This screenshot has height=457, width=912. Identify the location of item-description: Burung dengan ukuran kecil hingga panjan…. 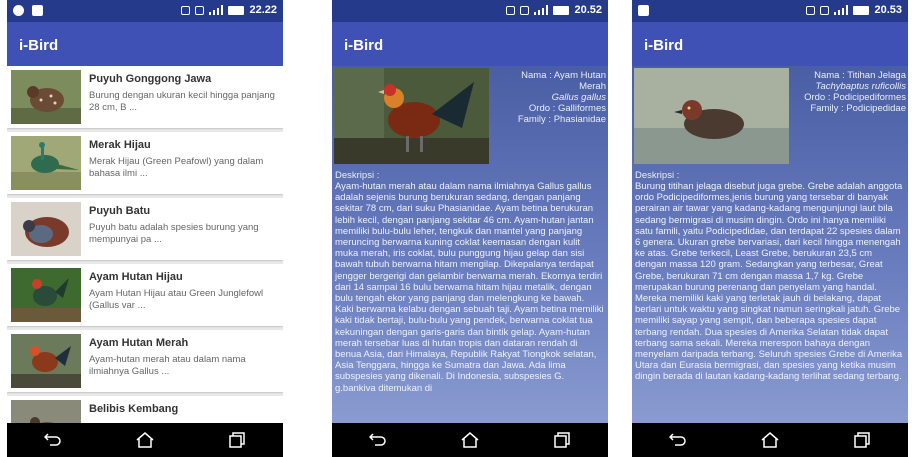
(182, 101).